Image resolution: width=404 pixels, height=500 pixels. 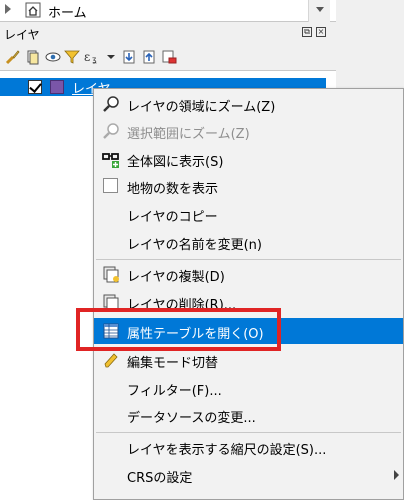 What do you see at coordinates (149, 57) in the screenshot?
I see `collapse-all-icon` at bounding box center [149, 57].